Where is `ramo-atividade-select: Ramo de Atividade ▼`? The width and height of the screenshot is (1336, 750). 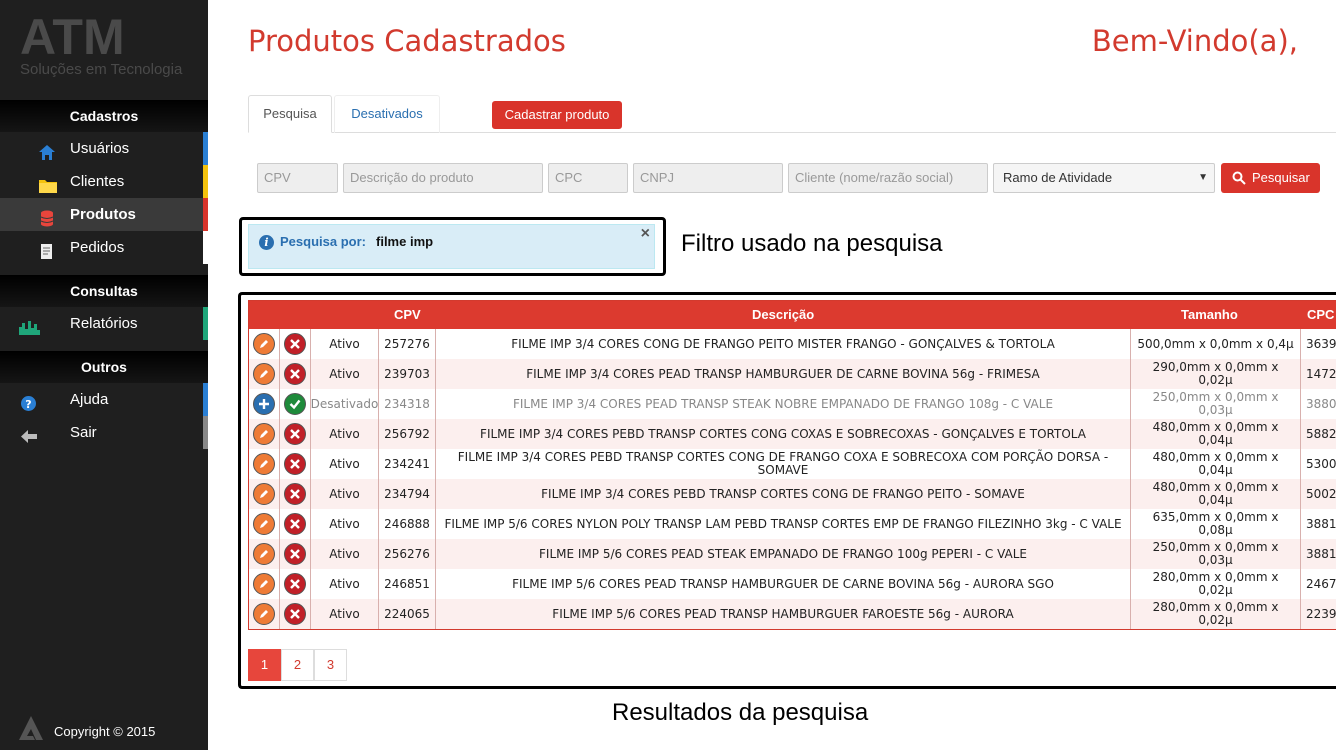
ramo-atividade-select: Ramo de Atividade ▼ is located at coordinates (1104, 178).